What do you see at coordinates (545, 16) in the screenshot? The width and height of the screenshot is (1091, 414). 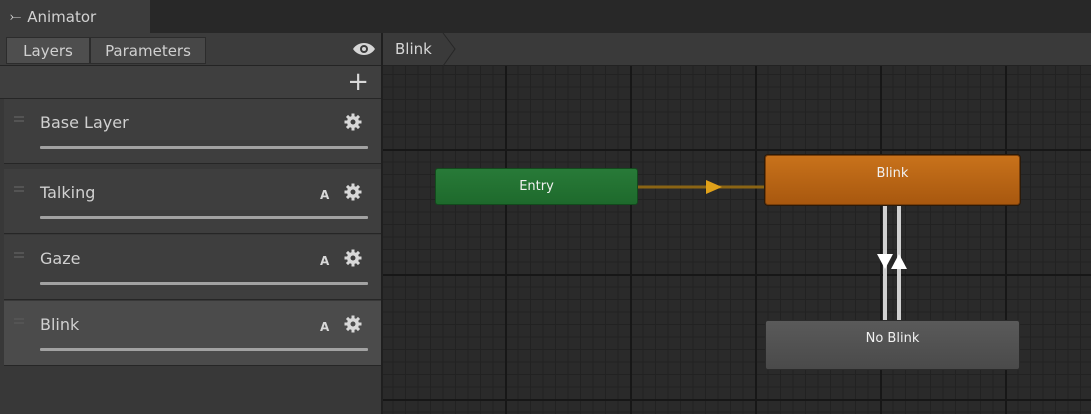 I see `window-tab-bar: ⤚ Animator` at bounding box center [545, 16].